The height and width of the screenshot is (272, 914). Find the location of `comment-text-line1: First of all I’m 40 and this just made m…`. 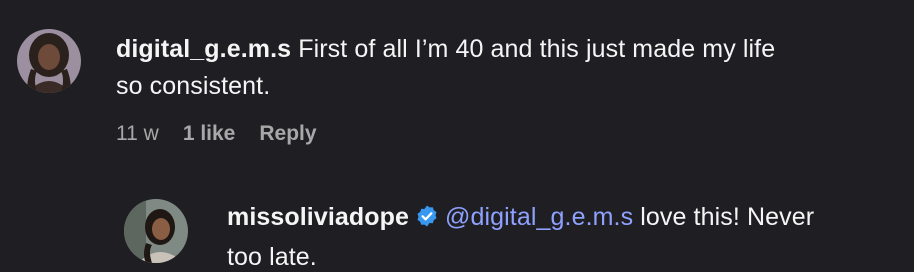

comment-text-line1: First of all I’m 40 and this just made m… is located at coordinates (537, 49).